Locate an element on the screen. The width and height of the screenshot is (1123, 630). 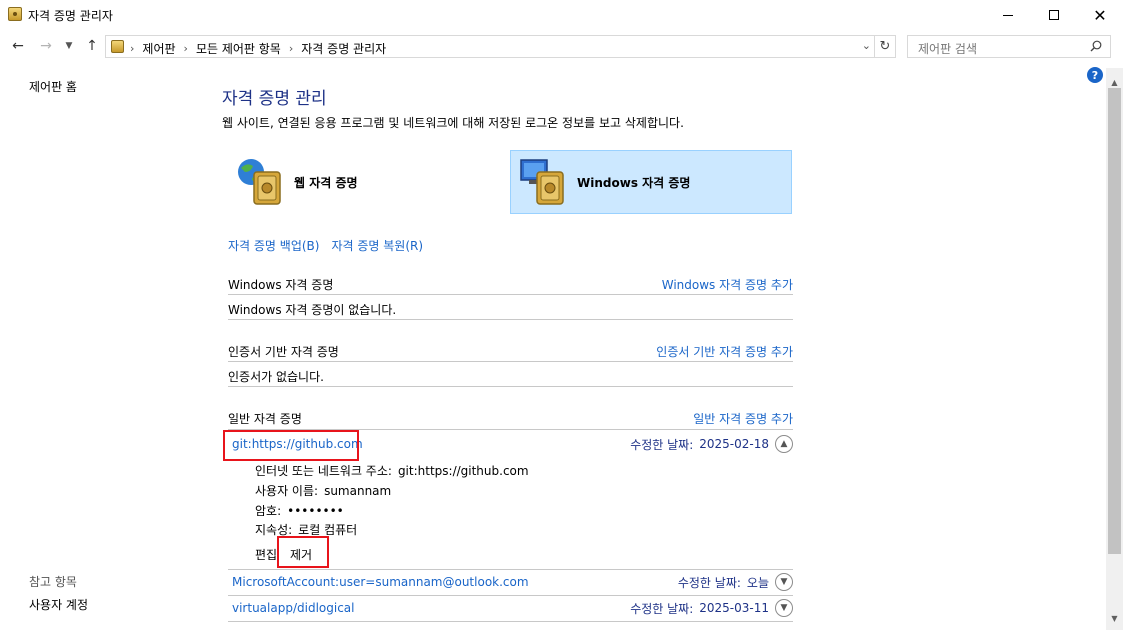
address-dropdown-button: ⌄ is located at coordinates (866, 45).